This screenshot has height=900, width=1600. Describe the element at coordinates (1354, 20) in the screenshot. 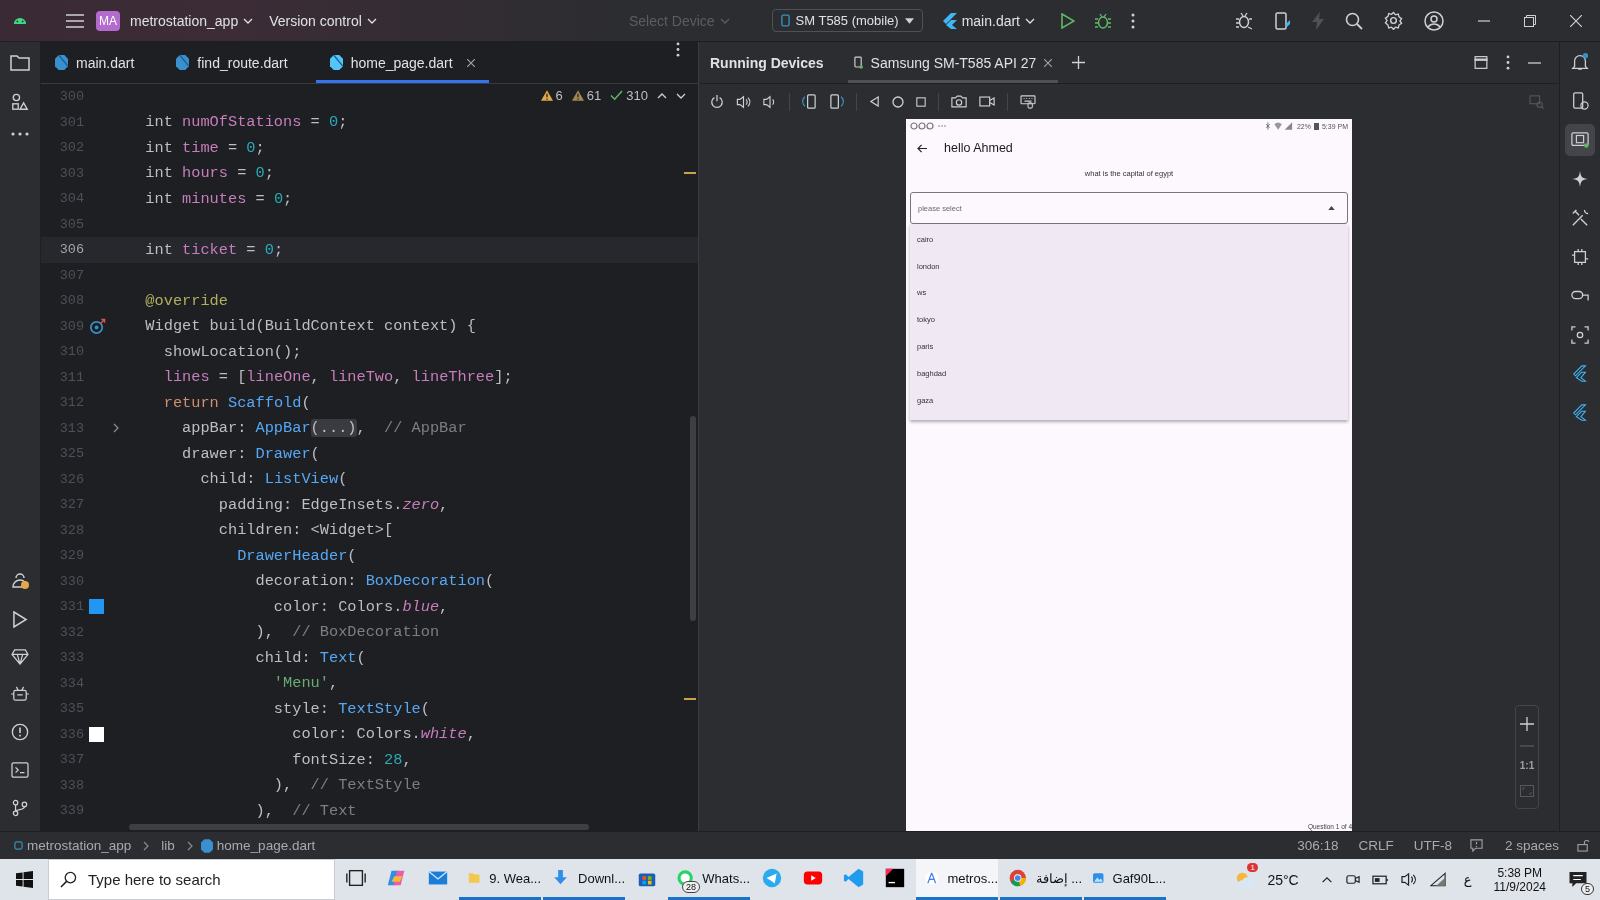

I see `search-icon` at that location.